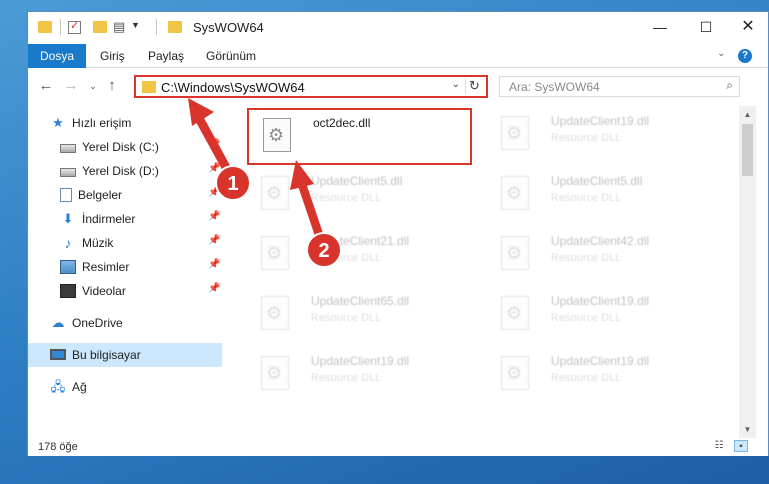 The image size is (769, 484). What do you see at coordinates (233, 87) in the screenshot?
I see `address-path: C:\Windows\SysWOW64` at bounding box center [233, 87].